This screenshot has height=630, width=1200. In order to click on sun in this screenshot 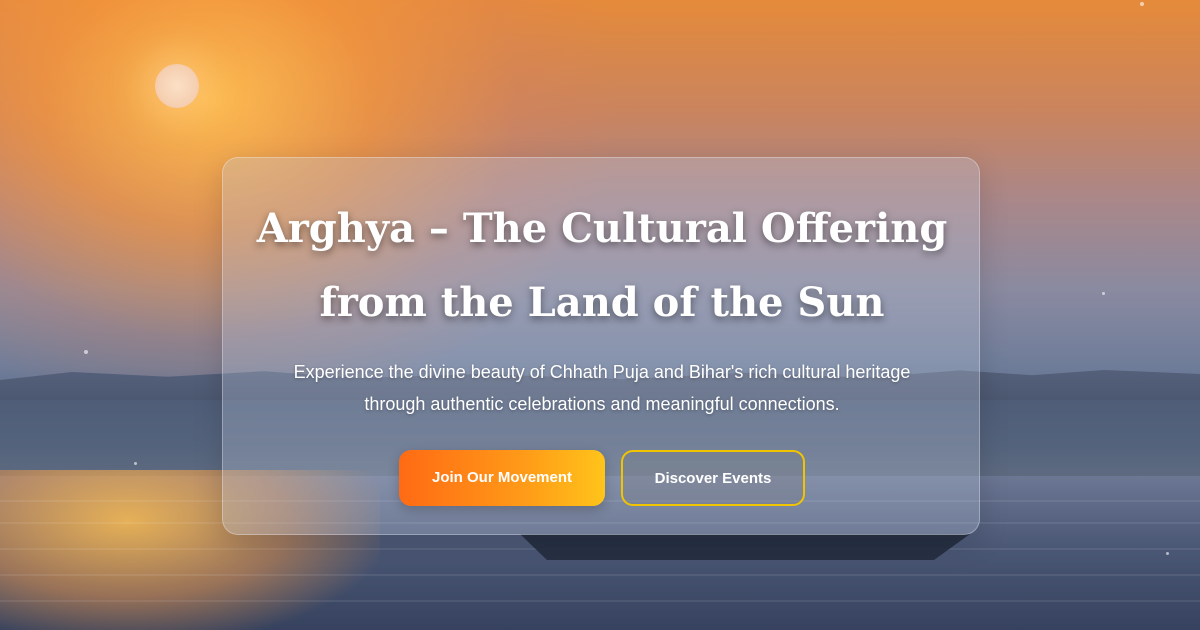, I will do `click(177, 86)`.